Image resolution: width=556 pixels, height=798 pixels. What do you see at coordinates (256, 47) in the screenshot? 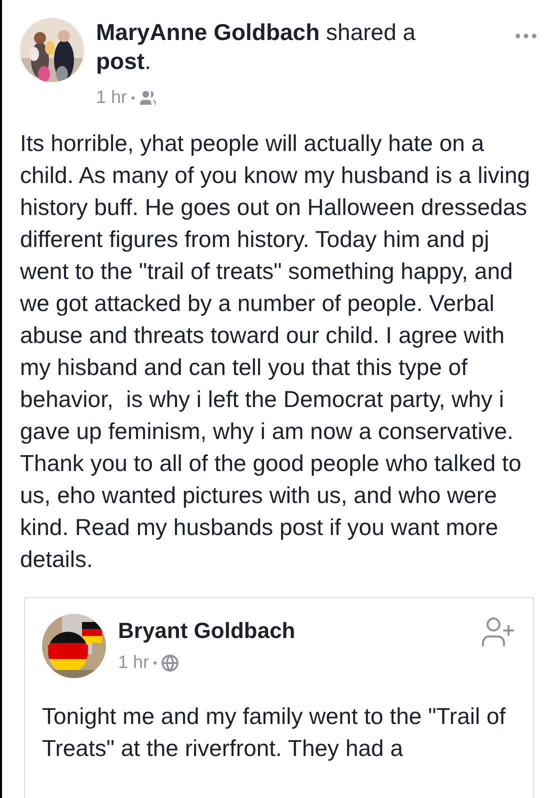
I see `post-header-text: MaryAnne Goldbach shared a post.` at bounding box center [256, 47].